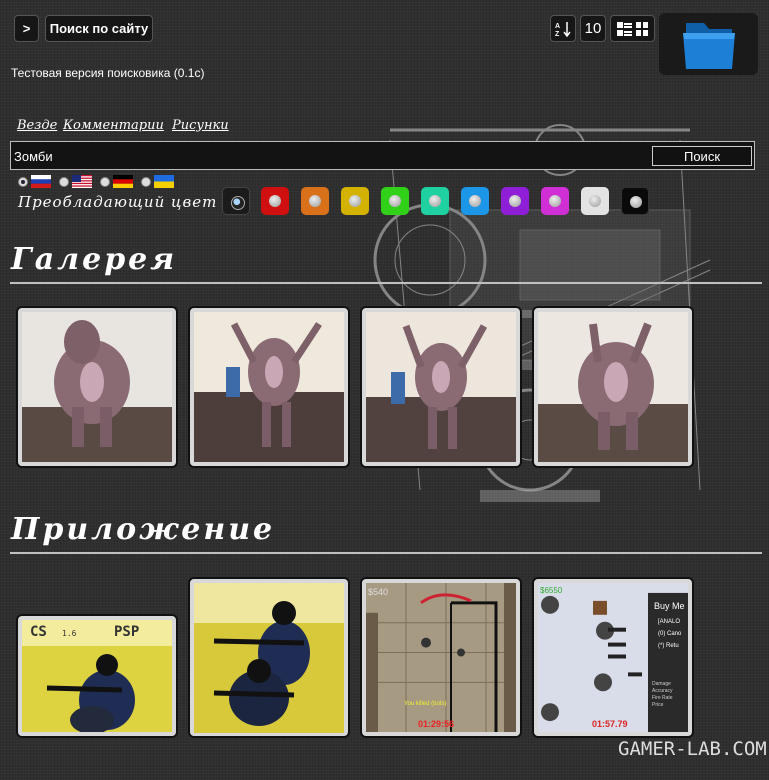  Describe the element at coordinates (124, 202) in the screenshot. I see `dominant-color-label: Преобладающий цвет :` at that location.